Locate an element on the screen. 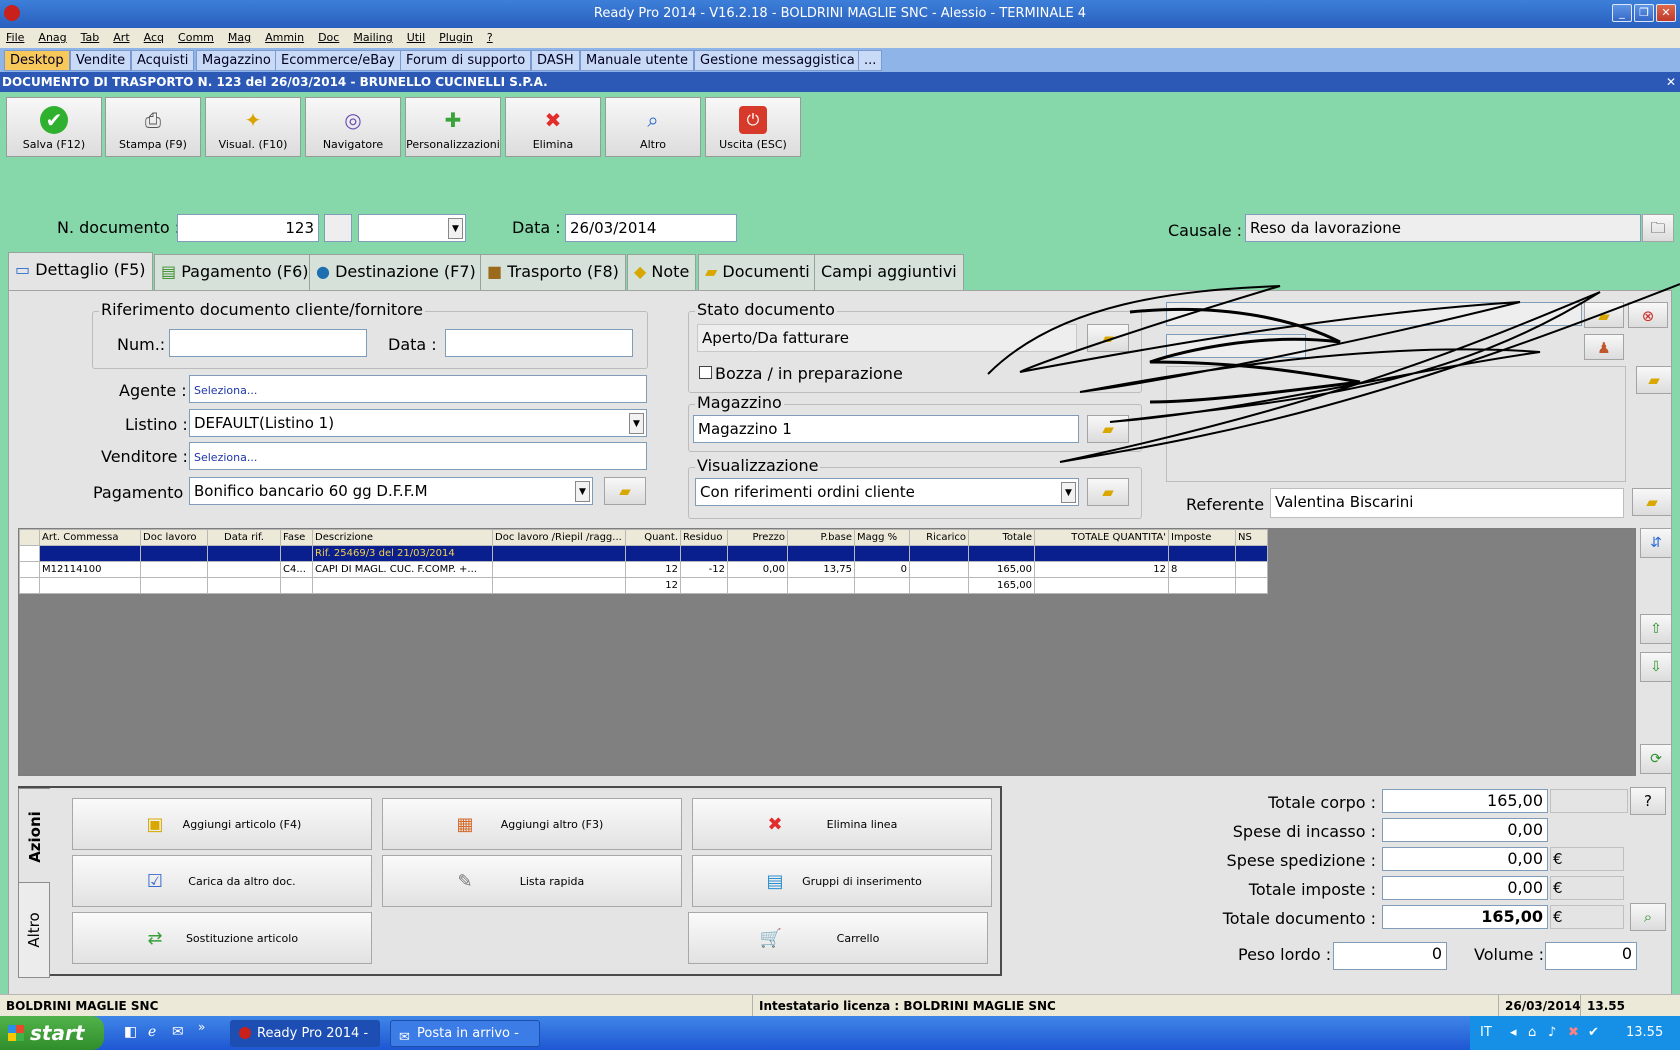  total-doc-field: 165,00 is located at coordinates (1465, 917).